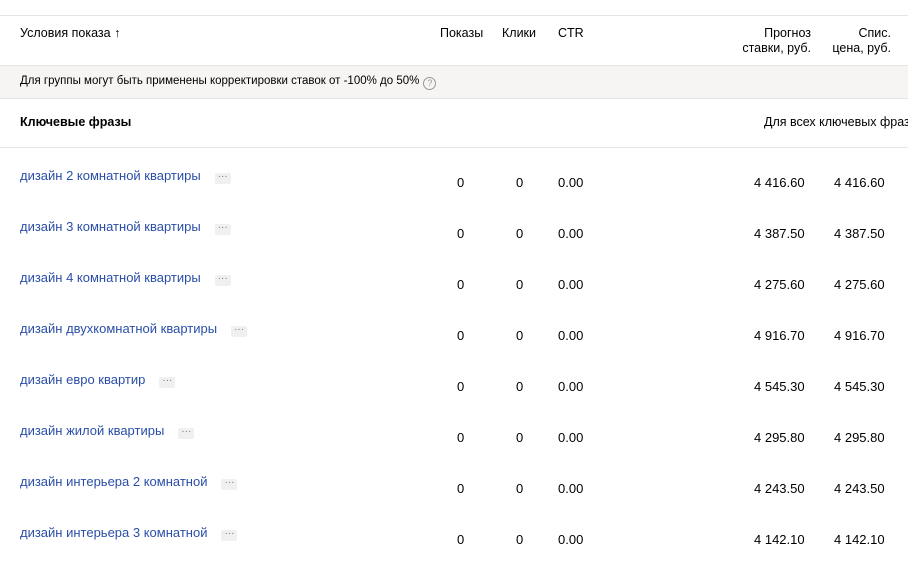 Image resolution: width=908 pixels, height=563 pixels. I want to click on forecast-bid-cell: 4 416.60, so click(779, 182).